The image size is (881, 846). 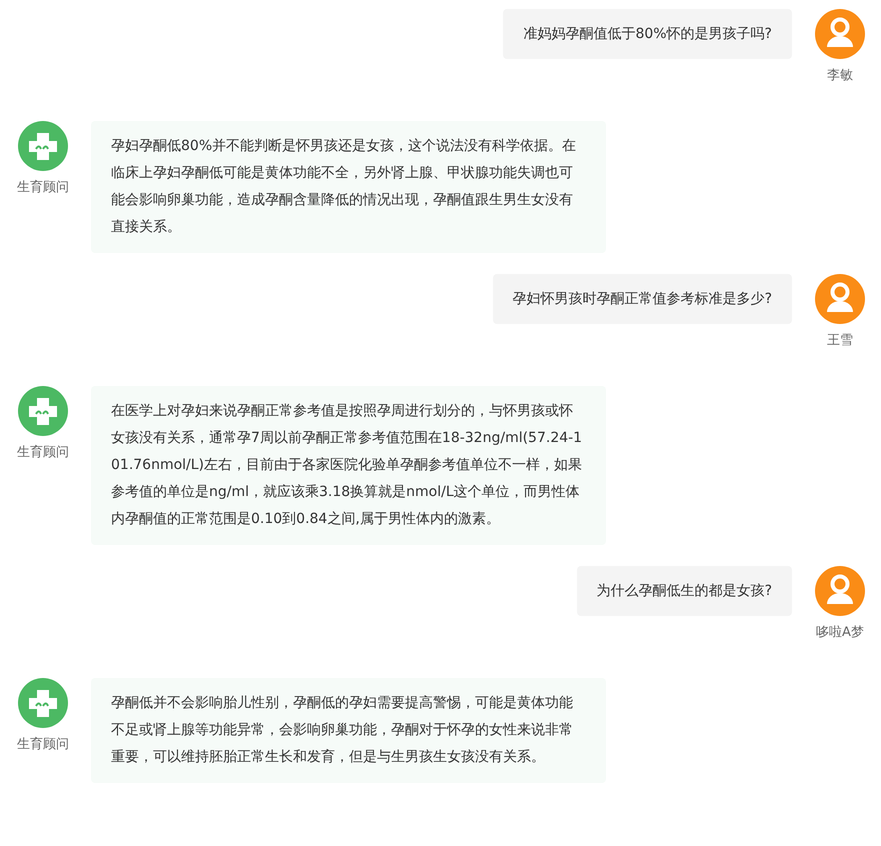 I want to click on message-bubble: 为什么孕酮低生的都是女孩?, so click(x=684, y=591).